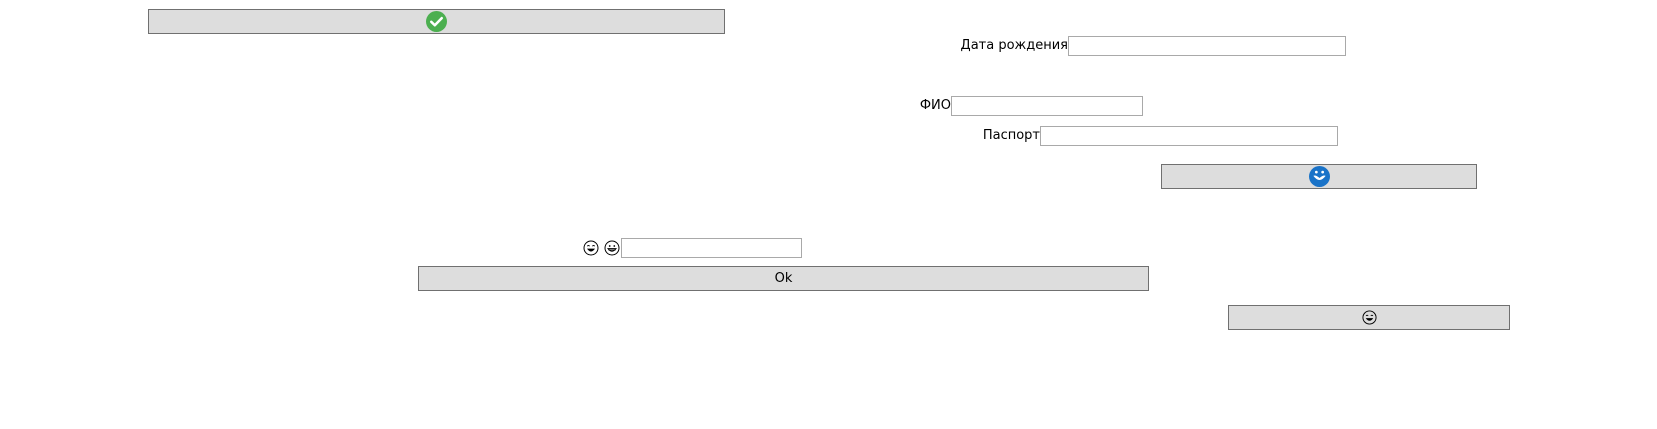  What do you see at coordinates (935, 105) in the screenshot?
I see `fio-label: ФИО` at bounding box center [935, 105].